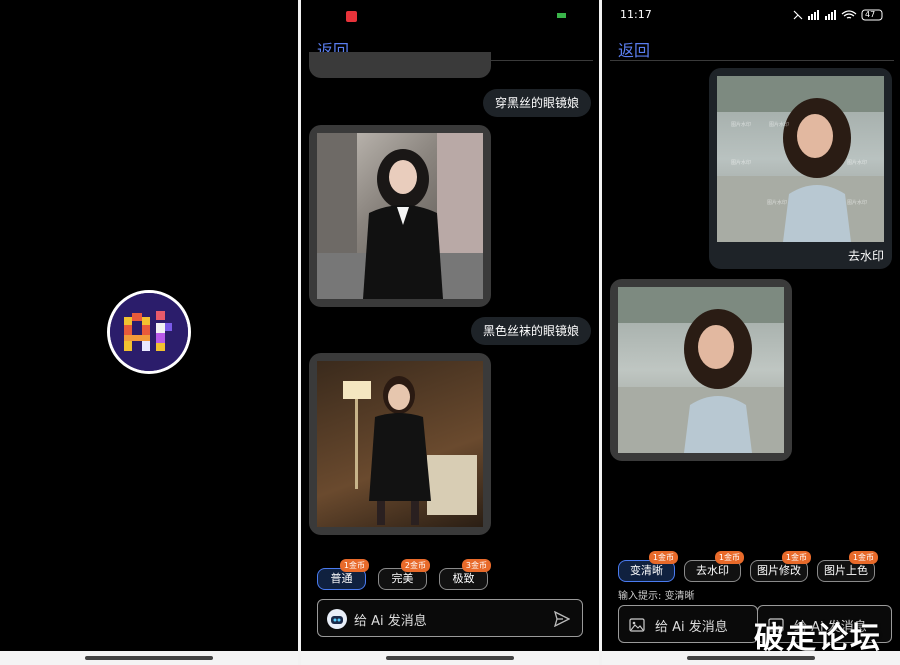 This screenshot has height=665, width=900. I want to click on app-logo, so click(149, 332).